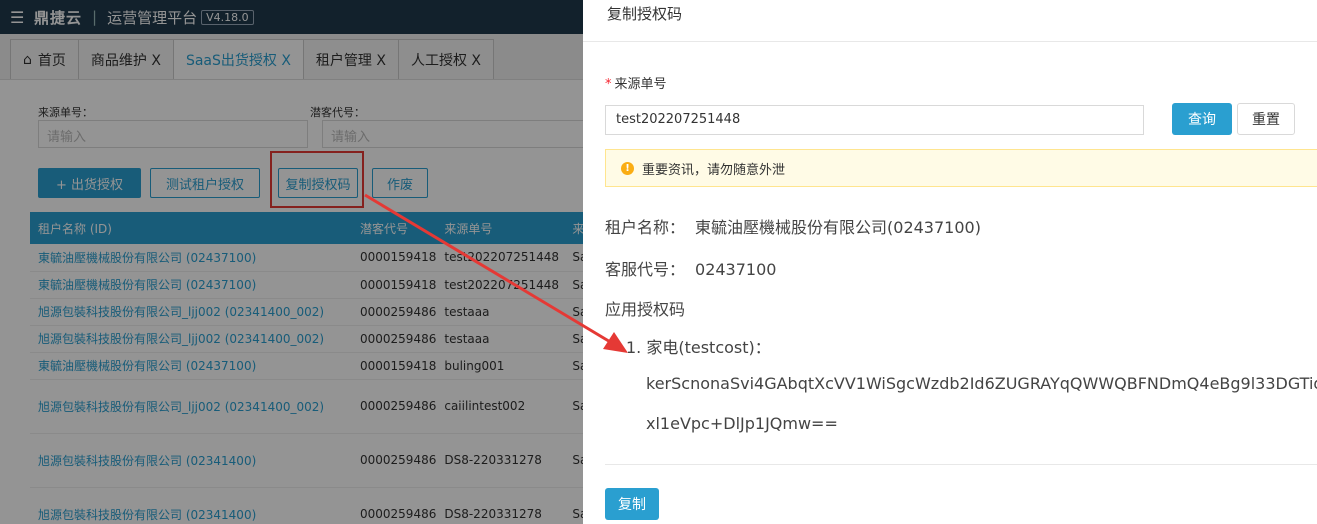 This screenshot has width=1317, height=524. I want to click on label-text: 来源单号, so click(640, 84).